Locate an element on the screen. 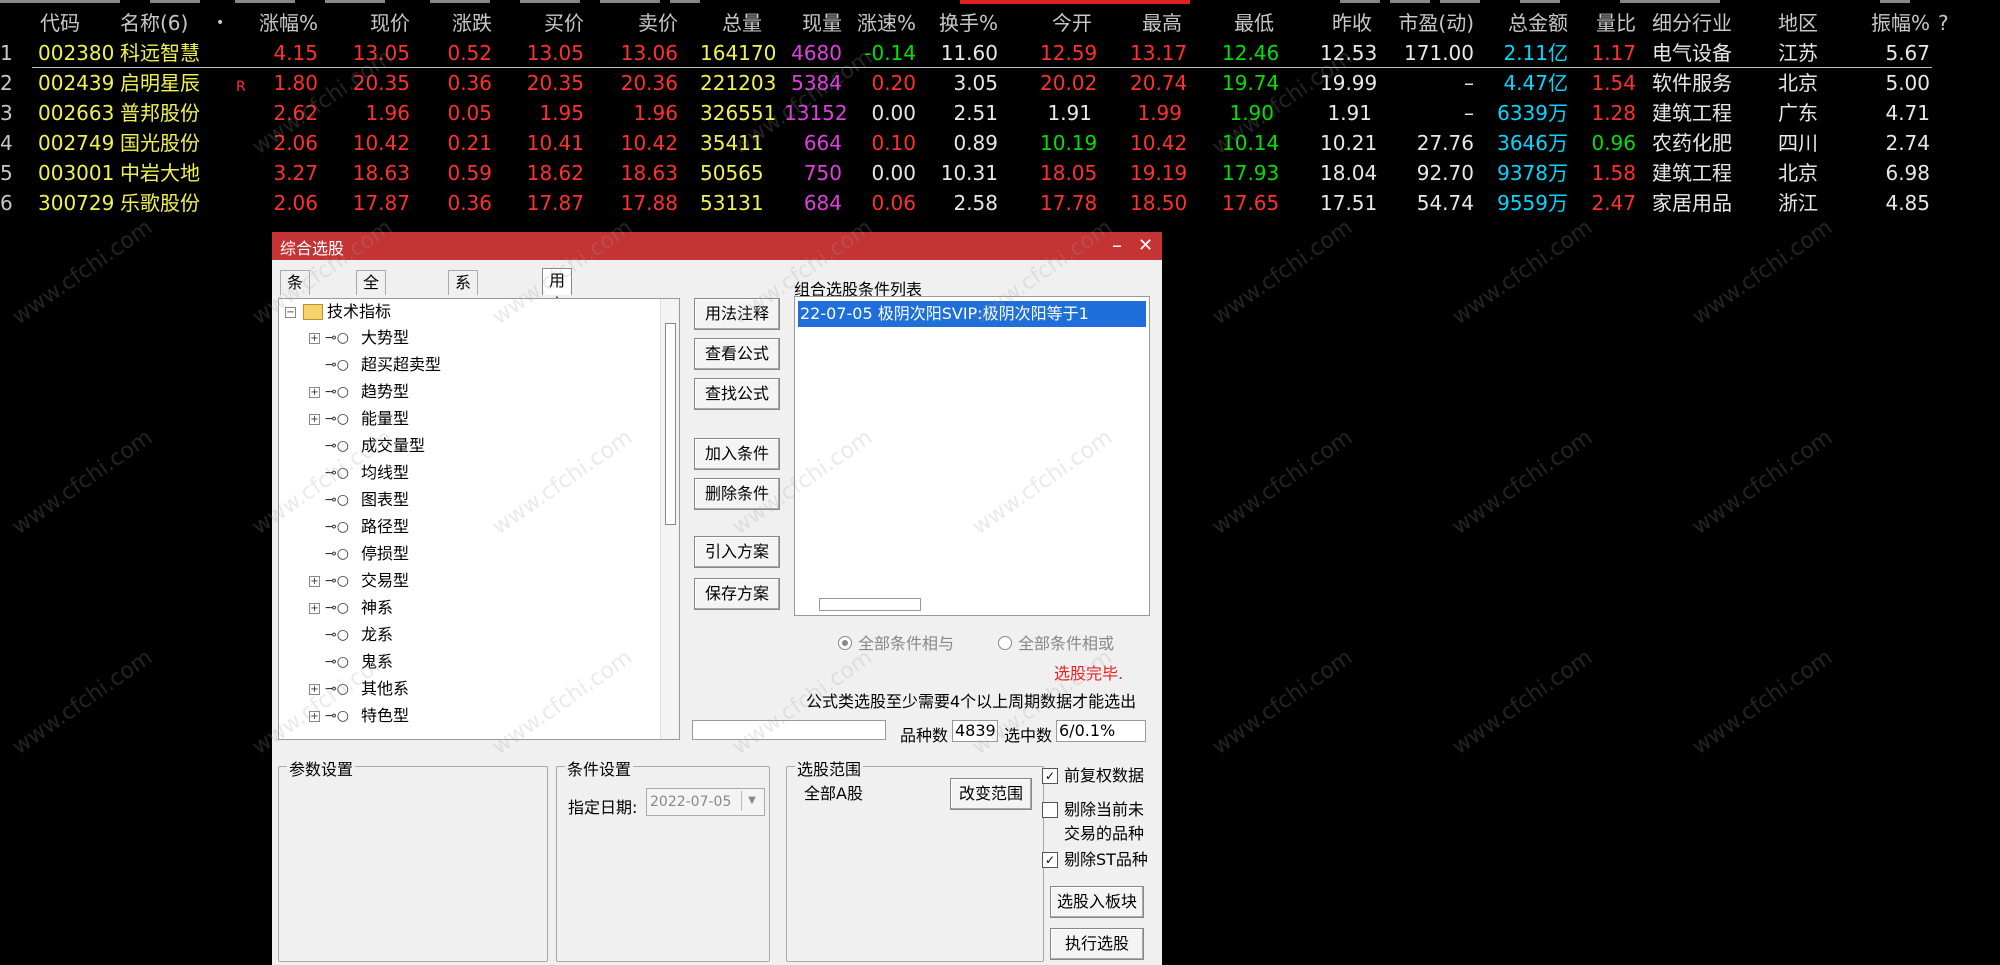 The image size is (2000, 965). condition-list-hscroll is located at coordinates (870, 604).